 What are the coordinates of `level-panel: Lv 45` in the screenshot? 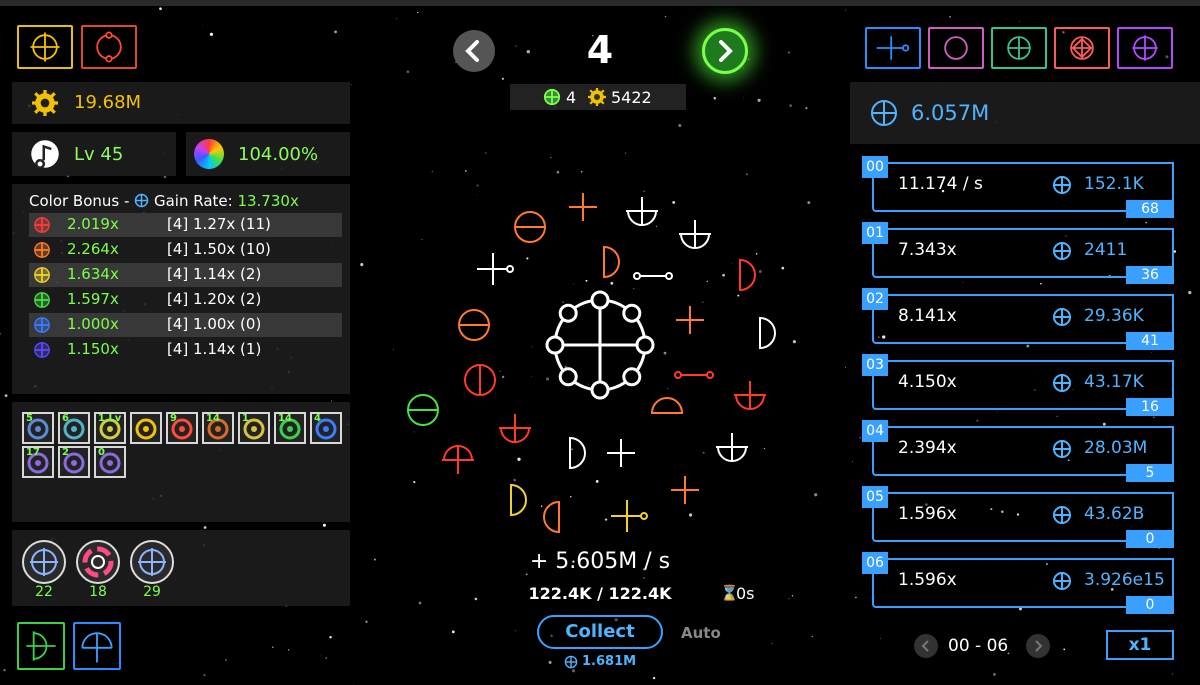 It's located at (94, 154).